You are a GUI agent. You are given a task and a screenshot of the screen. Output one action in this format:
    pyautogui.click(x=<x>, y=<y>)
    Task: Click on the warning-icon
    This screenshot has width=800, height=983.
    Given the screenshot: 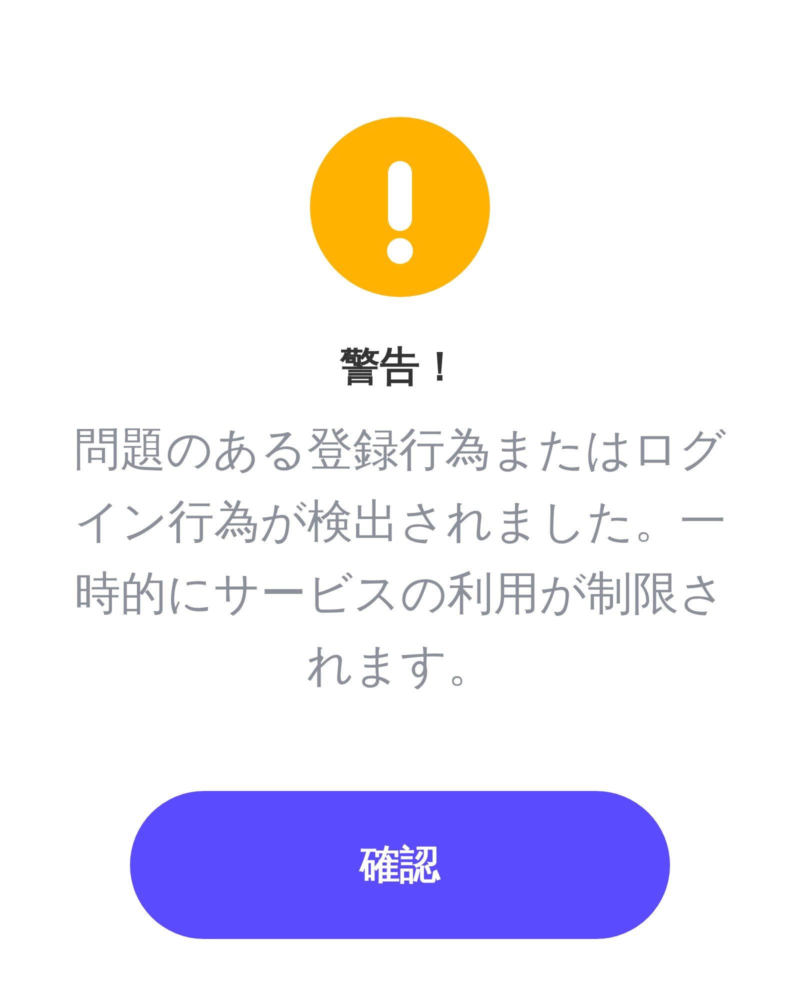 What is the action you would take?
    pyautogui.click(x=400, y=207)
    